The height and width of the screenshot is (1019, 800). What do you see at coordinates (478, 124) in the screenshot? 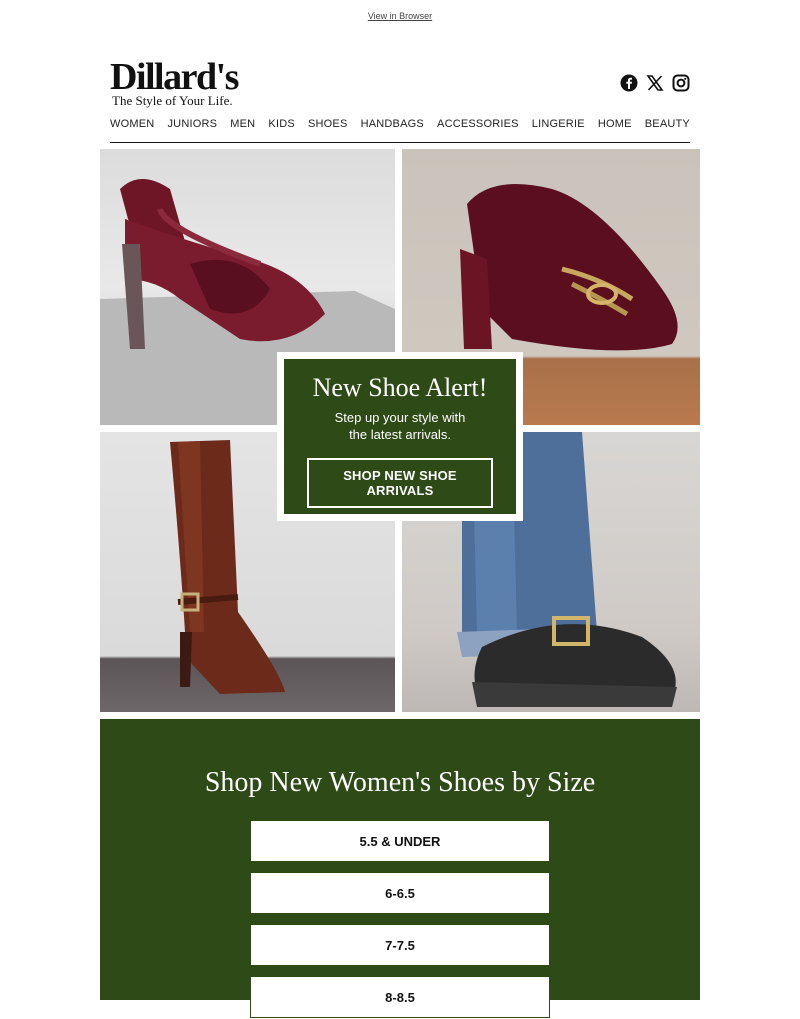
I see `nav-item-accessories: ACCESSORIES` at bounding box center [478, 124].